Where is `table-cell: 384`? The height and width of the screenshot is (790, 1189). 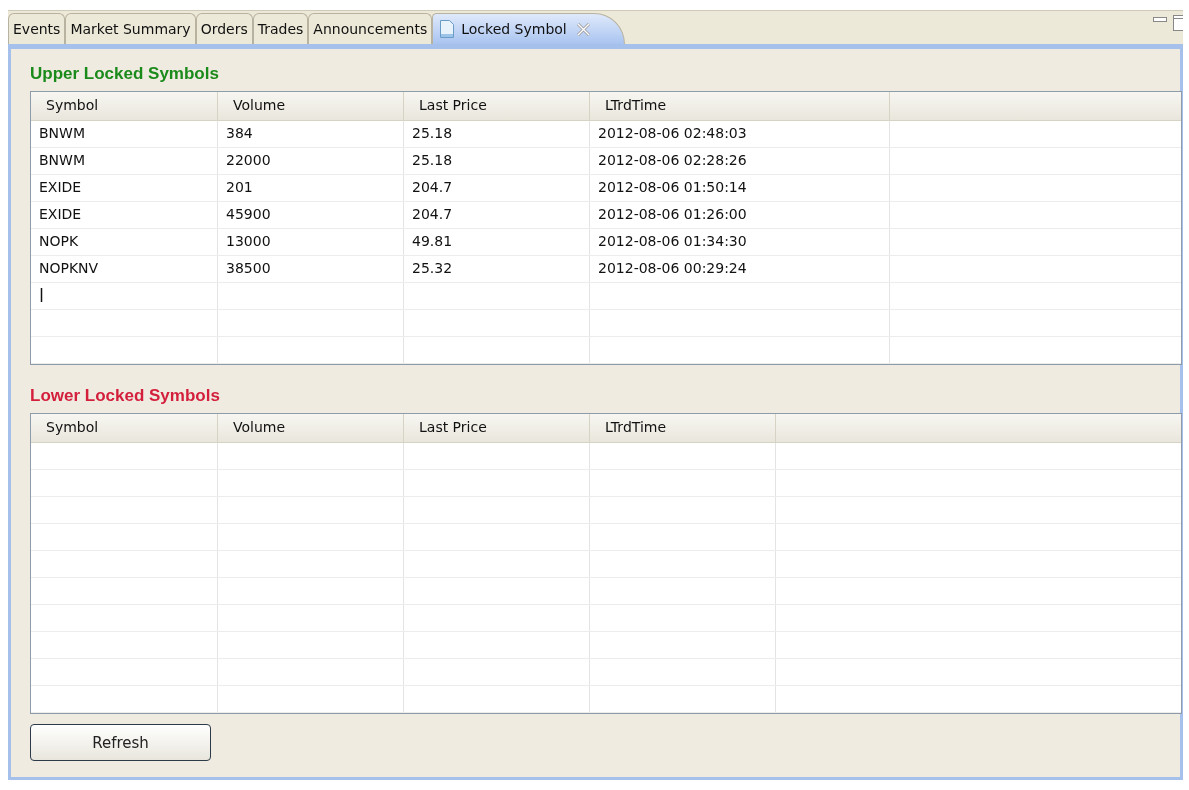 table-cell: 384 is located at coordinates (239, 133).